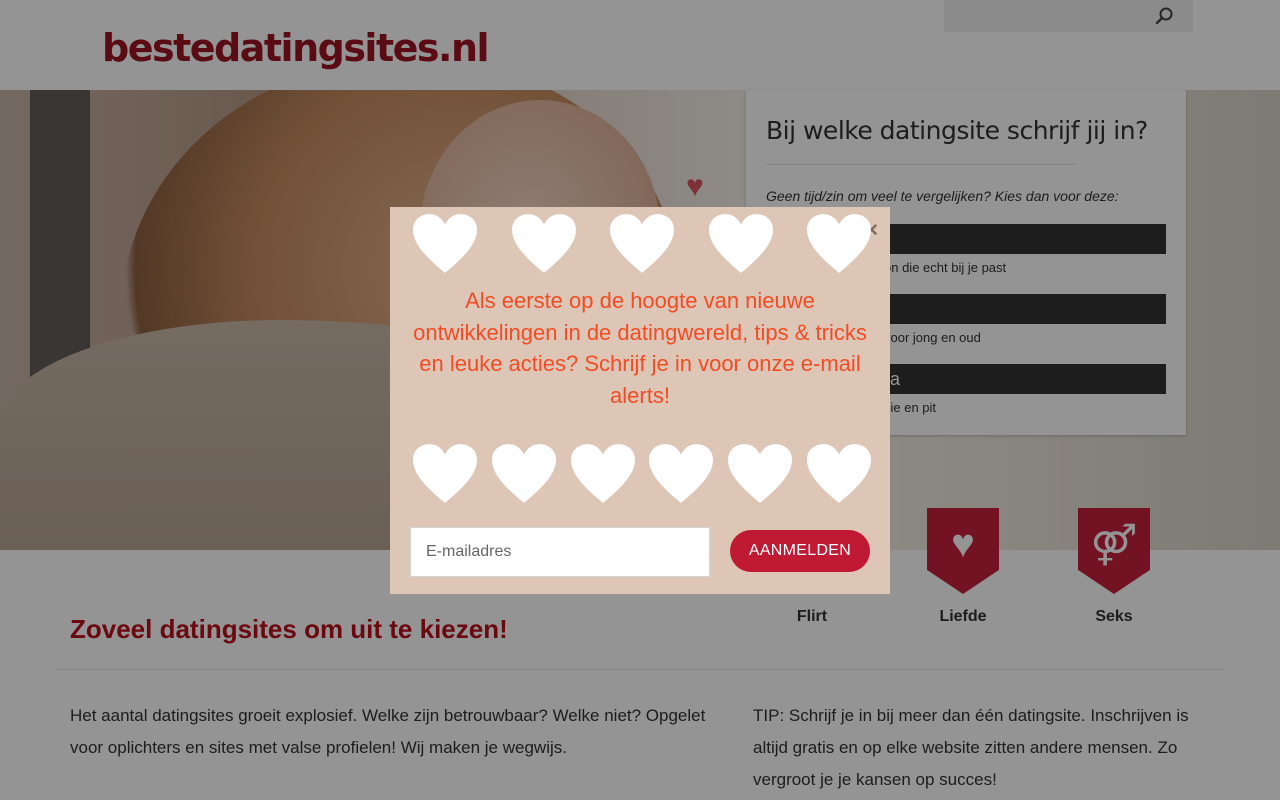  I want to click on email-input, so click(560, 552).